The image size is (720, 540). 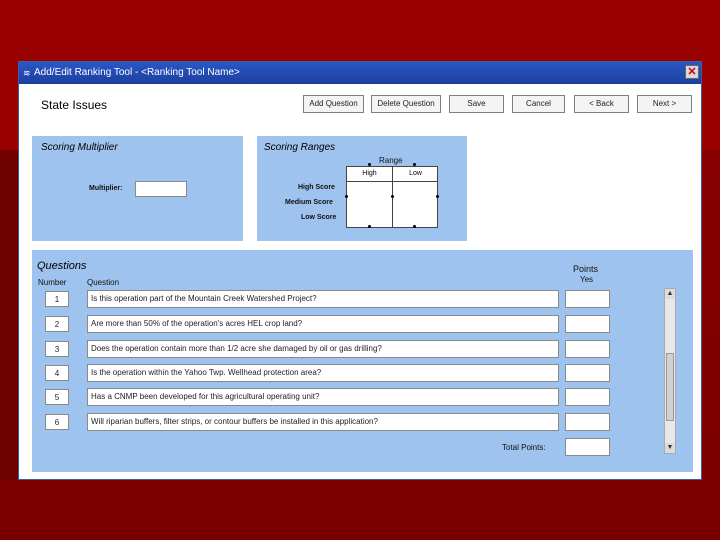 What do you see at coordinates (52, 282) in the screenshot?
I see `number-column-header: Number` at bounding box center [52, 282].